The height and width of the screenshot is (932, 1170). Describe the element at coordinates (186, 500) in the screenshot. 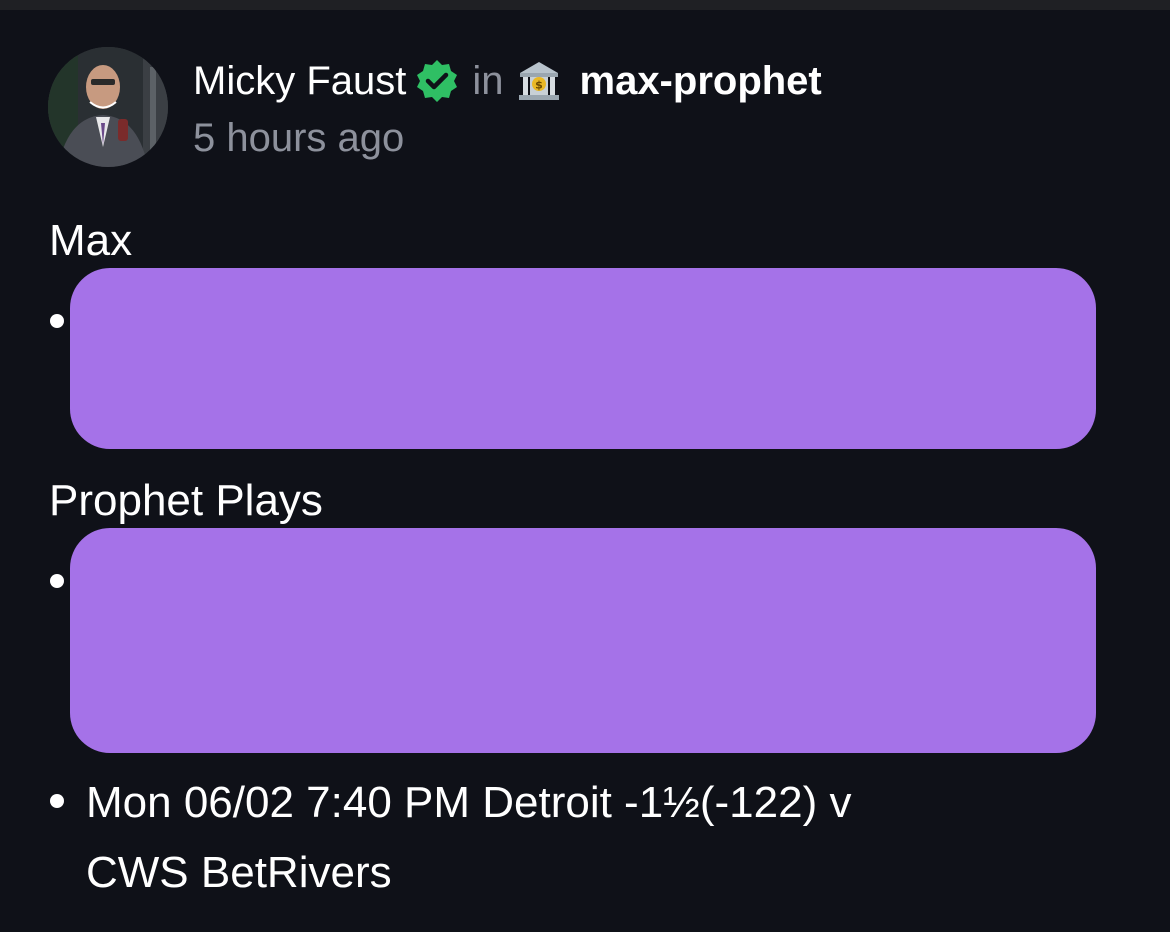

I see `section-title-prophet-plays: Prophet Plays` at that location.